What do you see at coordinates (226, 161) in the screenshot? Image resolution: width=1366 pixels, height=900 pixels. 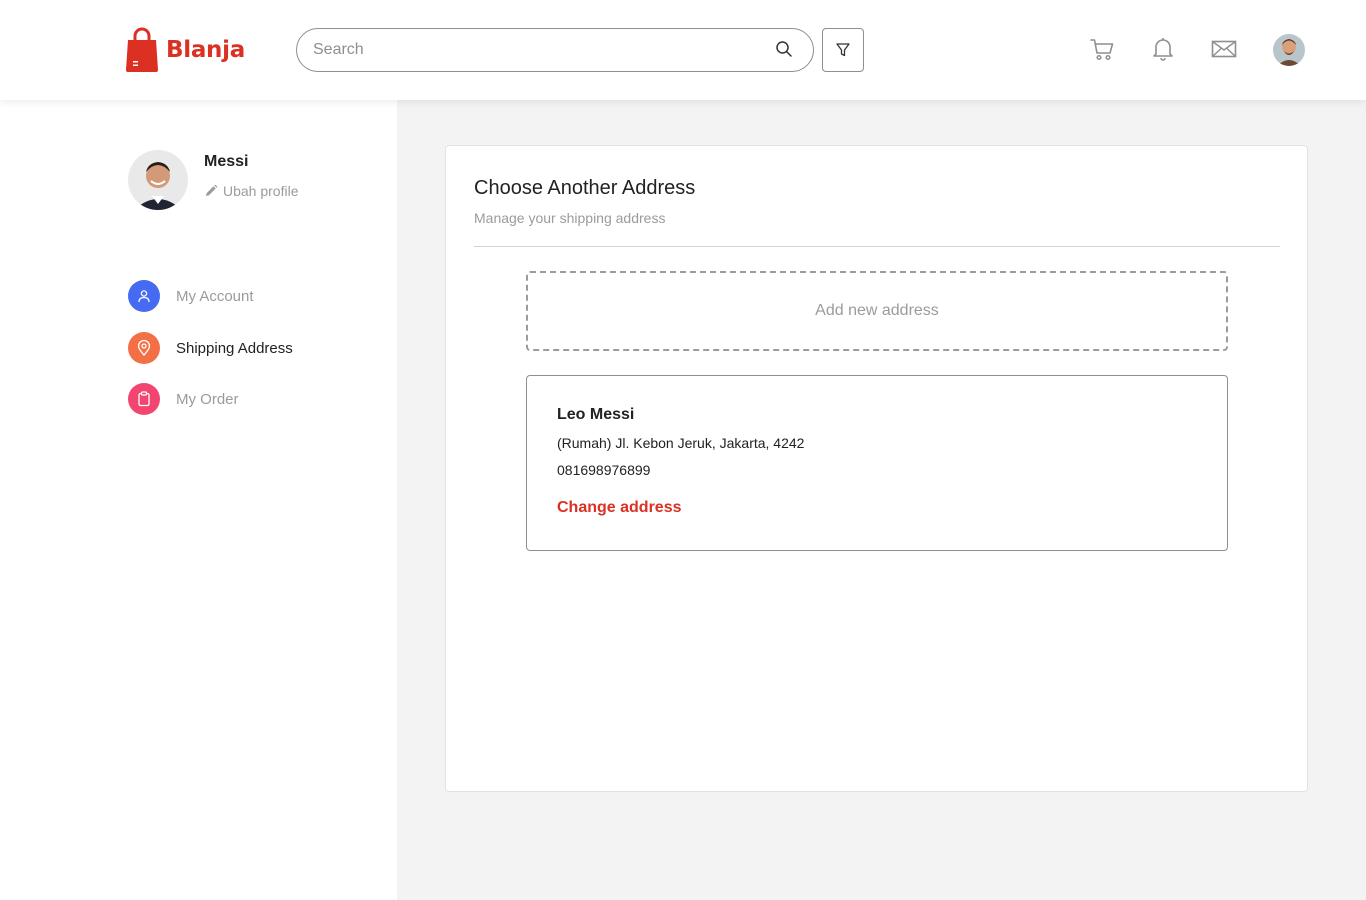 I see `profile-name: Messi` at bounding box center [226, 161].